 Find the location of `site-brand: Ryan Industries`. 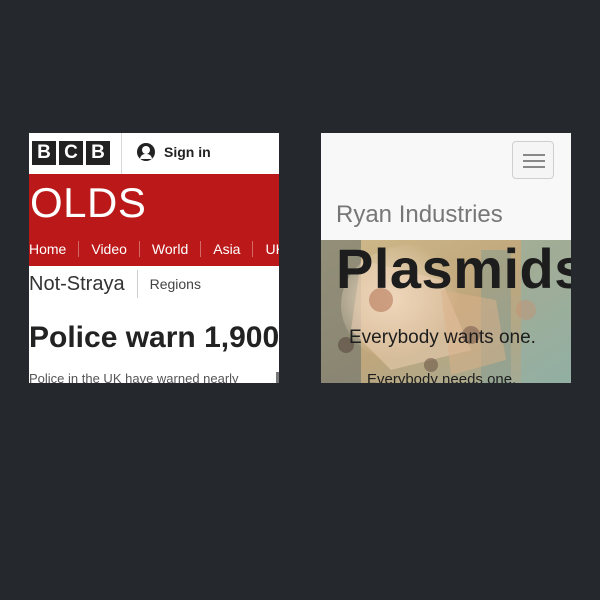

site-brand: Ryan Industries is located at coordinates (419, 215).